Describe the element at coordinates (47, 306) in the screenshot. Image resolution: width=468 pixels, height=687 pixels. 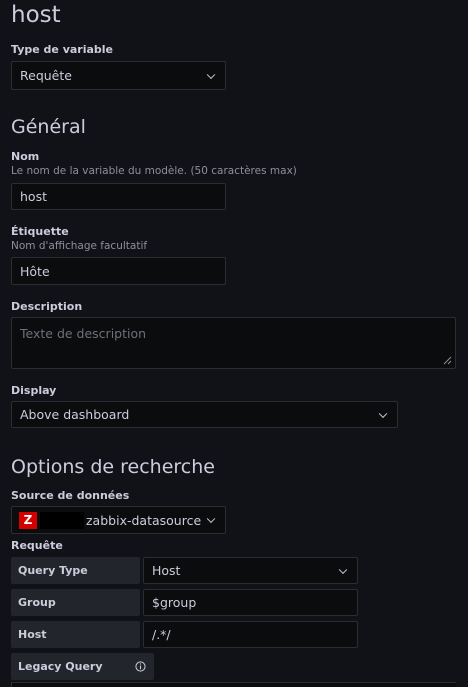
I see `description-label: Description` at that location.